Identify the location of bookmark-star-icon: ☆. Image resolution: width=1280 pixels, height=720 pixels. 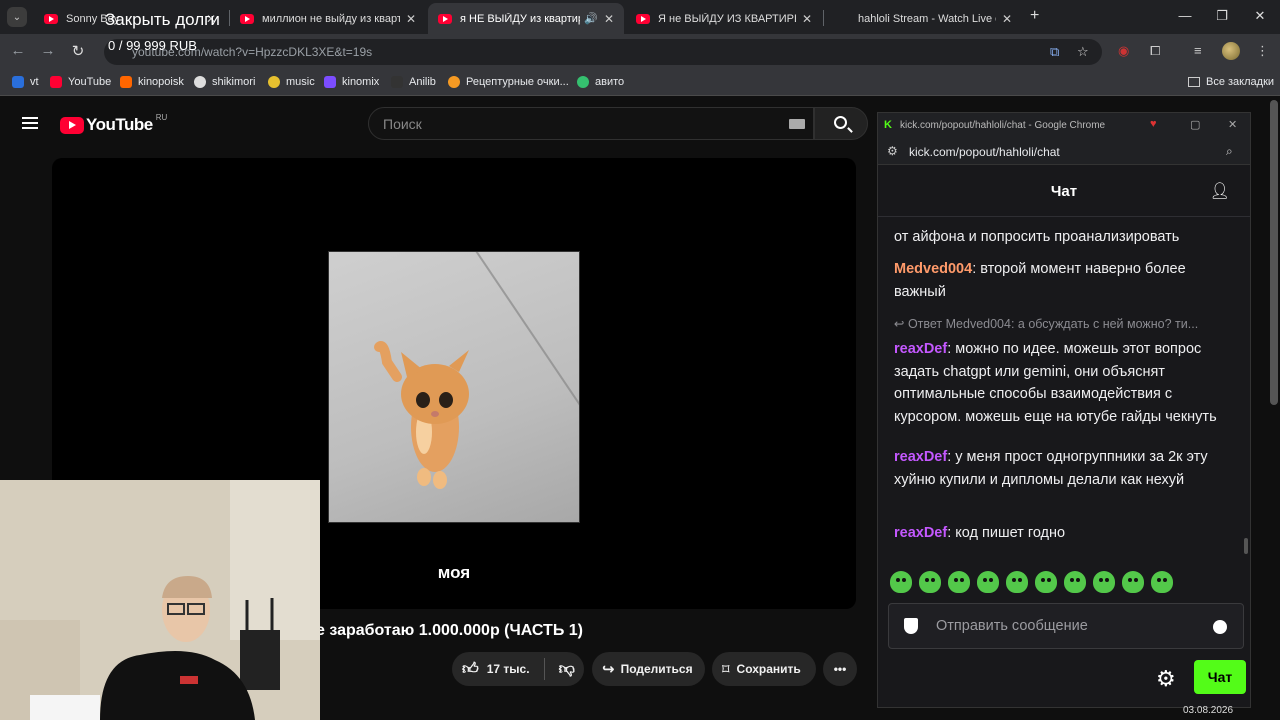
(1083, 52).